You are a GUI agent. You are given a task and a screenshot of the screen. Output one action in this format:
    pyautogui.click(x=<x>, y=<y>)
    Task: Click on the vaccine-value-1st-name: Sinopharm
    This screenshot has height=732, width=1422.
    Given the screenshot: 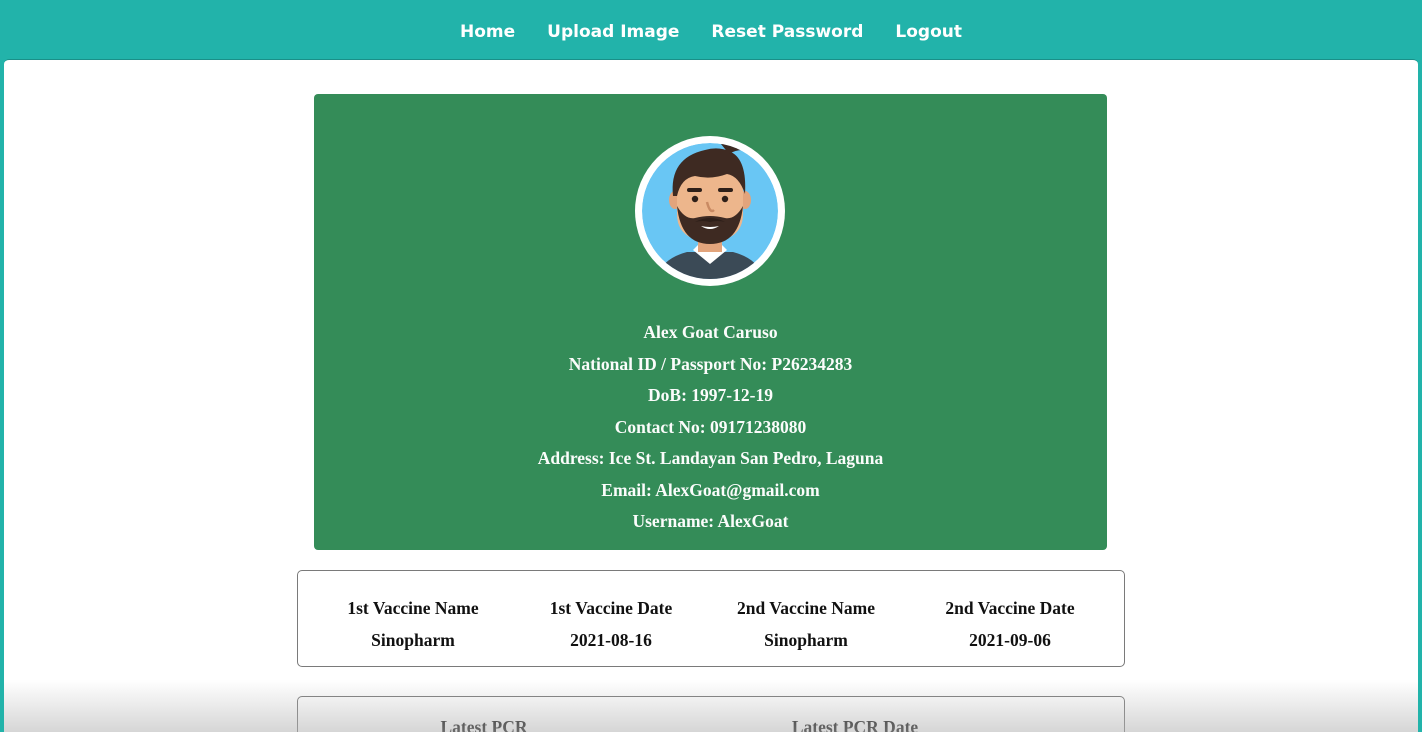 What is the action you would take?
    pyautogui.click(x=413, y=640)
    